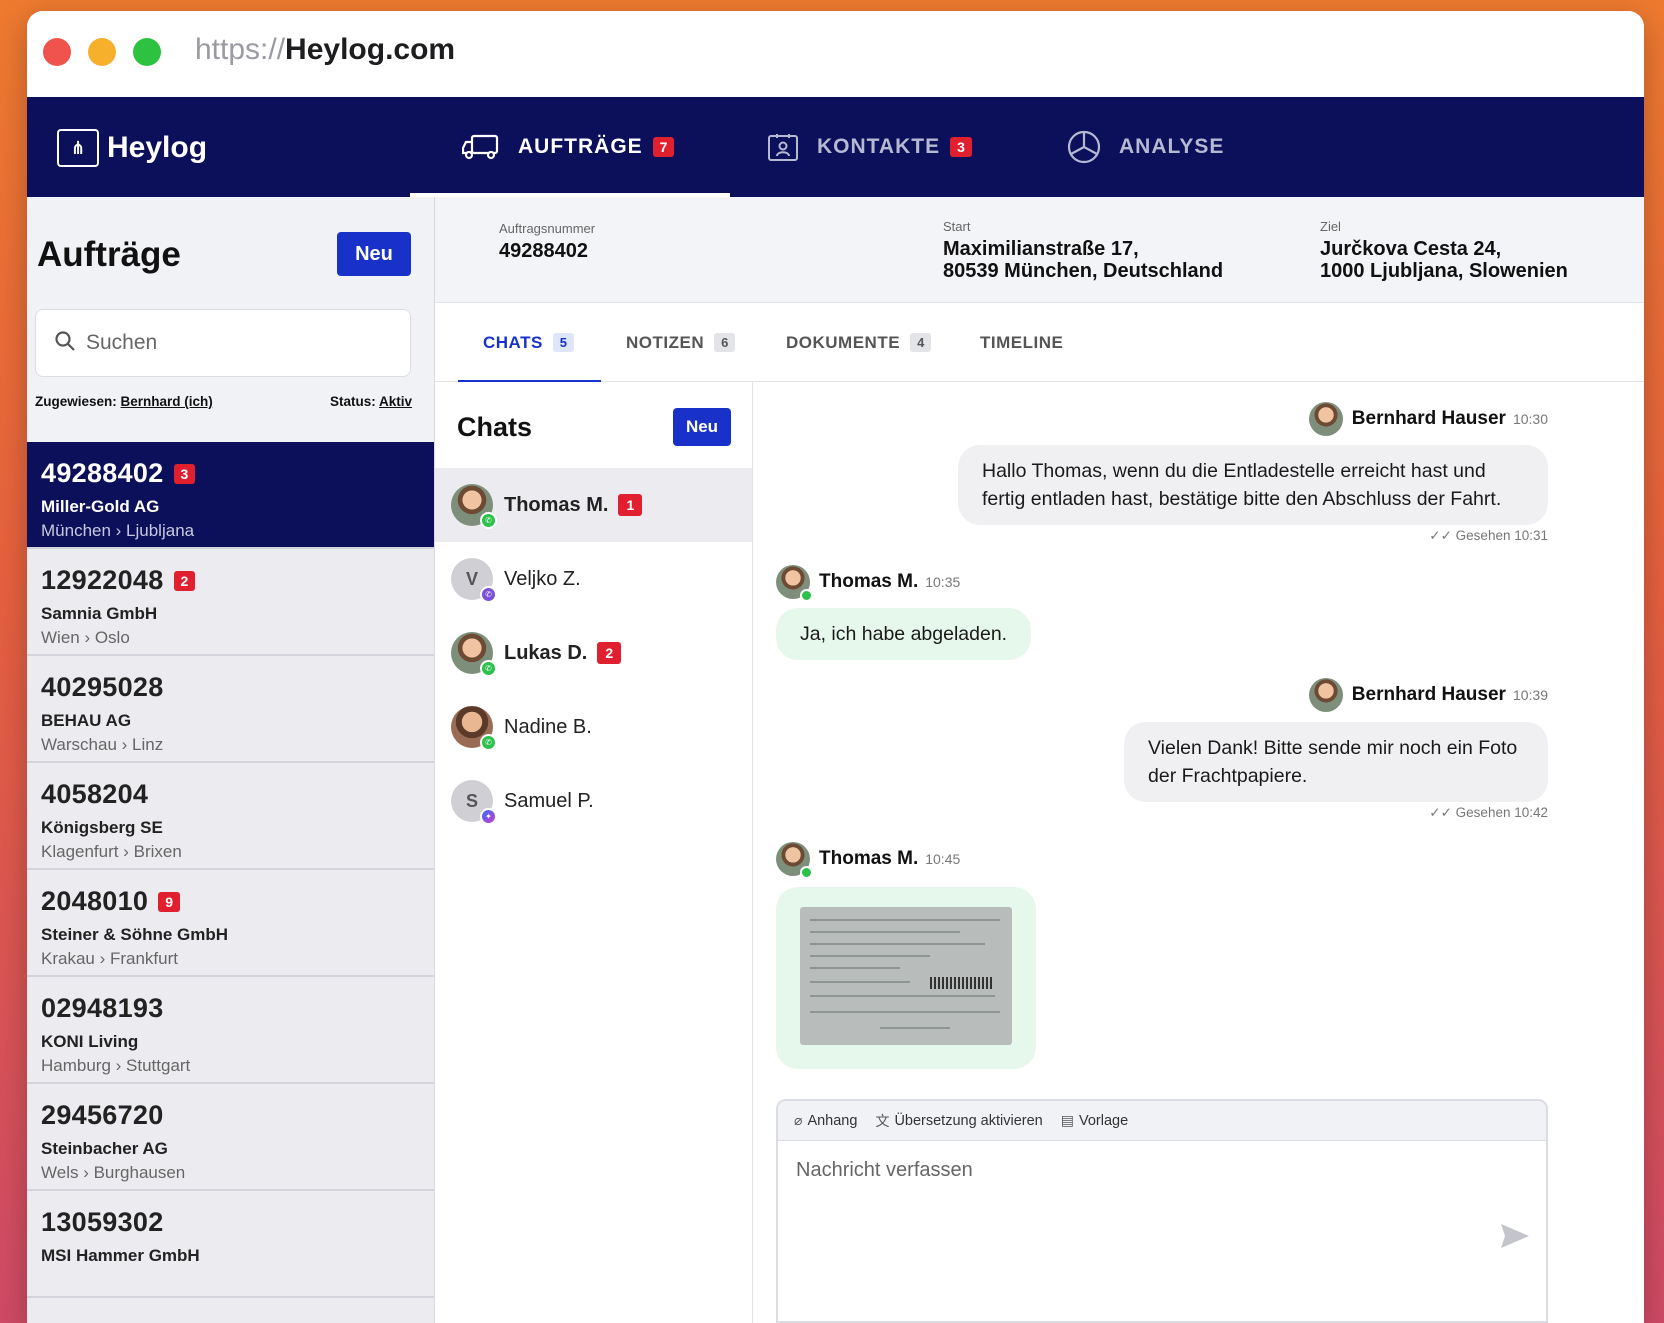 The width and height of the screenshot is (1664, 1323). What do you see at coordinates (593, 653) in the screenshot?
I see `chat-list-item: ✆ Lukas D. 2` at bounding box center [593, 653].